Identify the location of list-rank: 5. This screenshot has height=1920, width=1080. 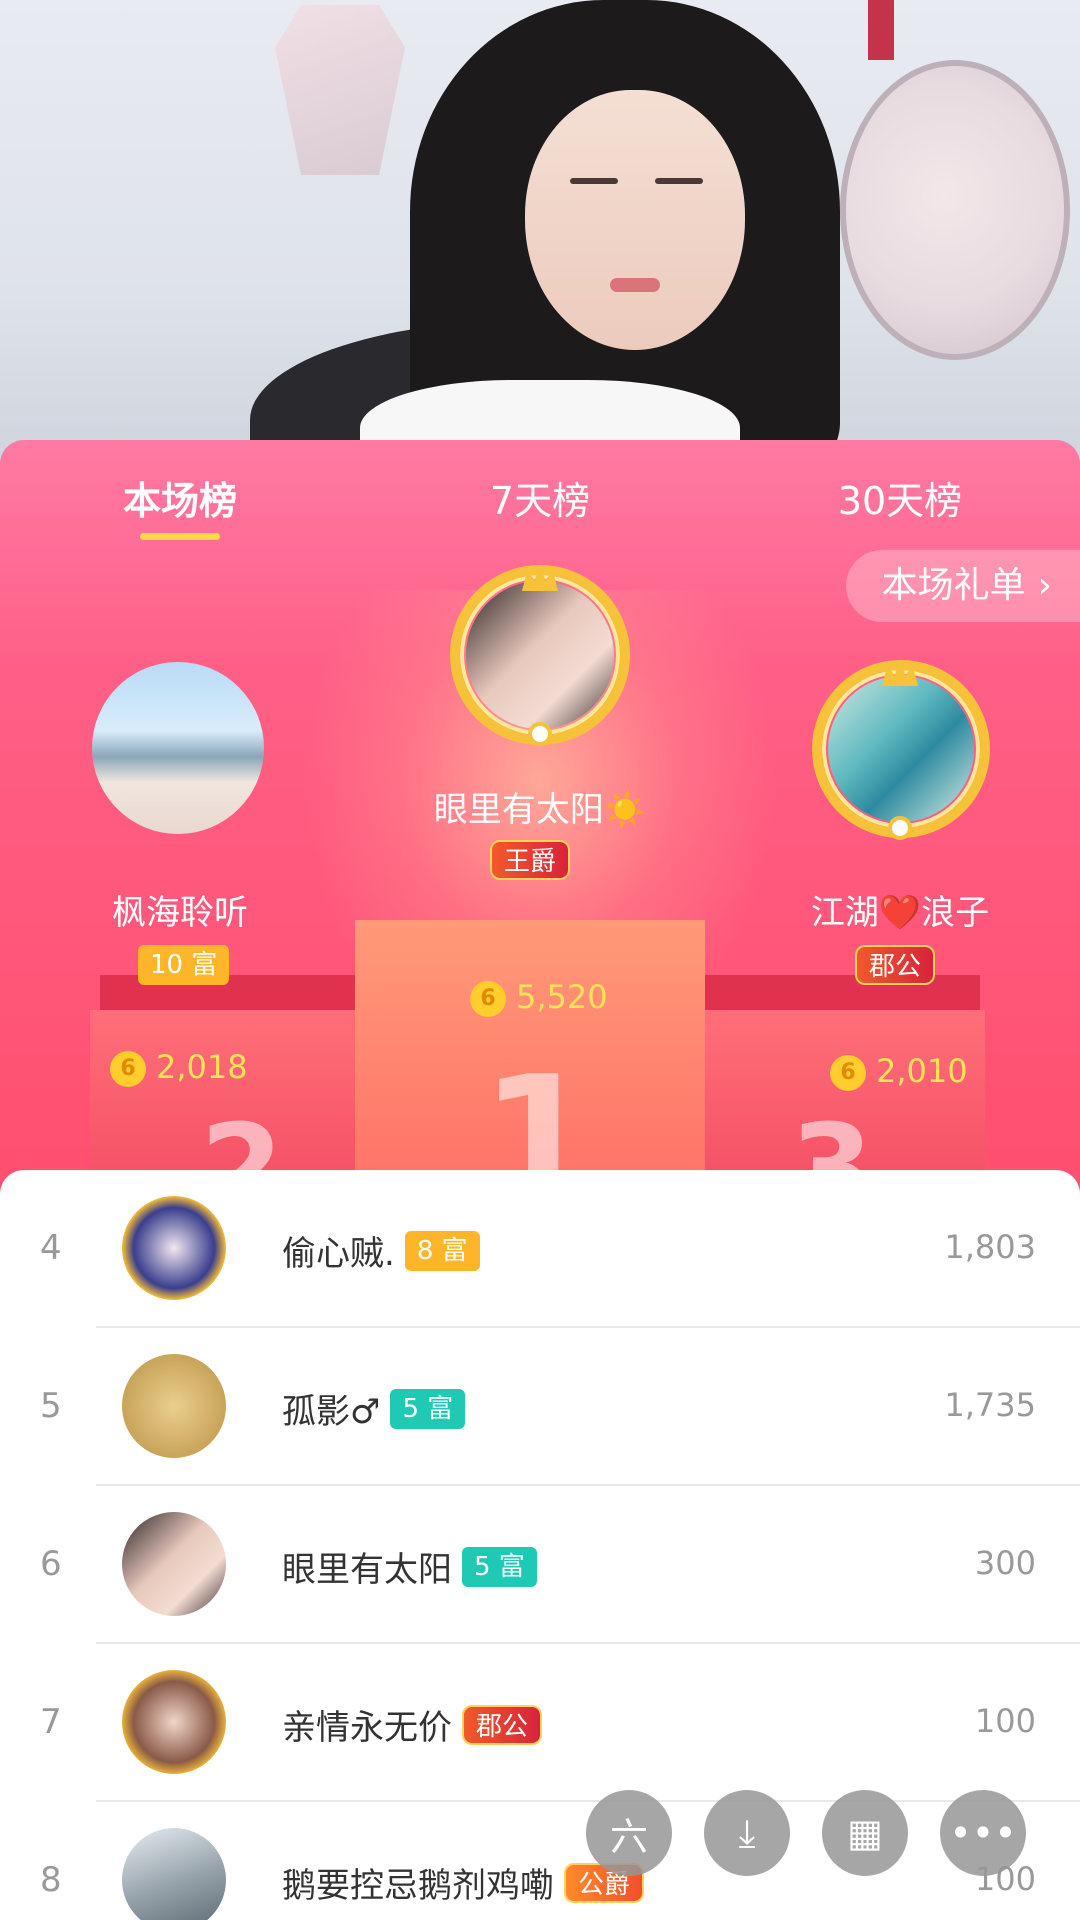
(51, 1406).